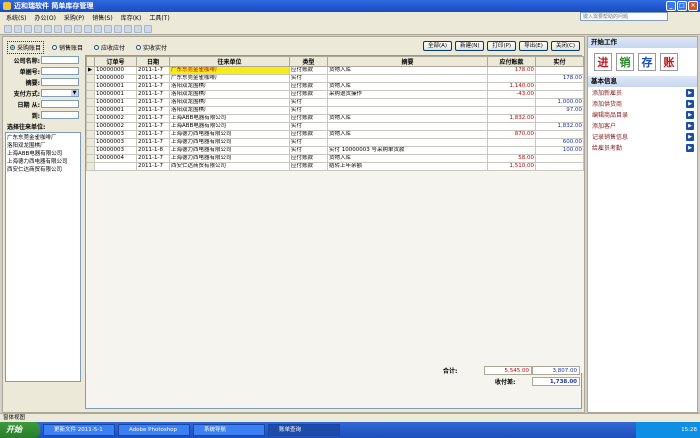 The image size is (700, 438). What do you see at coordinates (335, 78) in the screenshot?
I see `table-row: 10000000 2011-1-7 广东东莞金雀咖啡厂 实付 178.00` at bounding box center [335, 78].